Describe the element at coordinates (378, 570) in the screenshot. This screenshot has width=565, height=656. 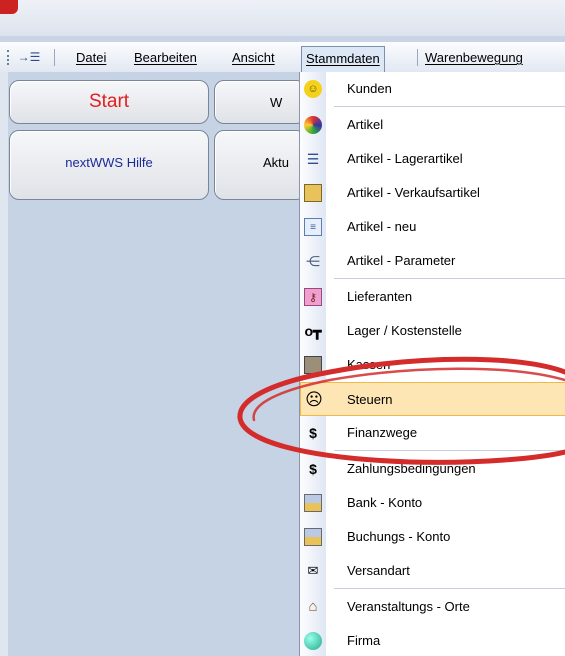
I see `dropdown-item-label: Versandart` at that location.